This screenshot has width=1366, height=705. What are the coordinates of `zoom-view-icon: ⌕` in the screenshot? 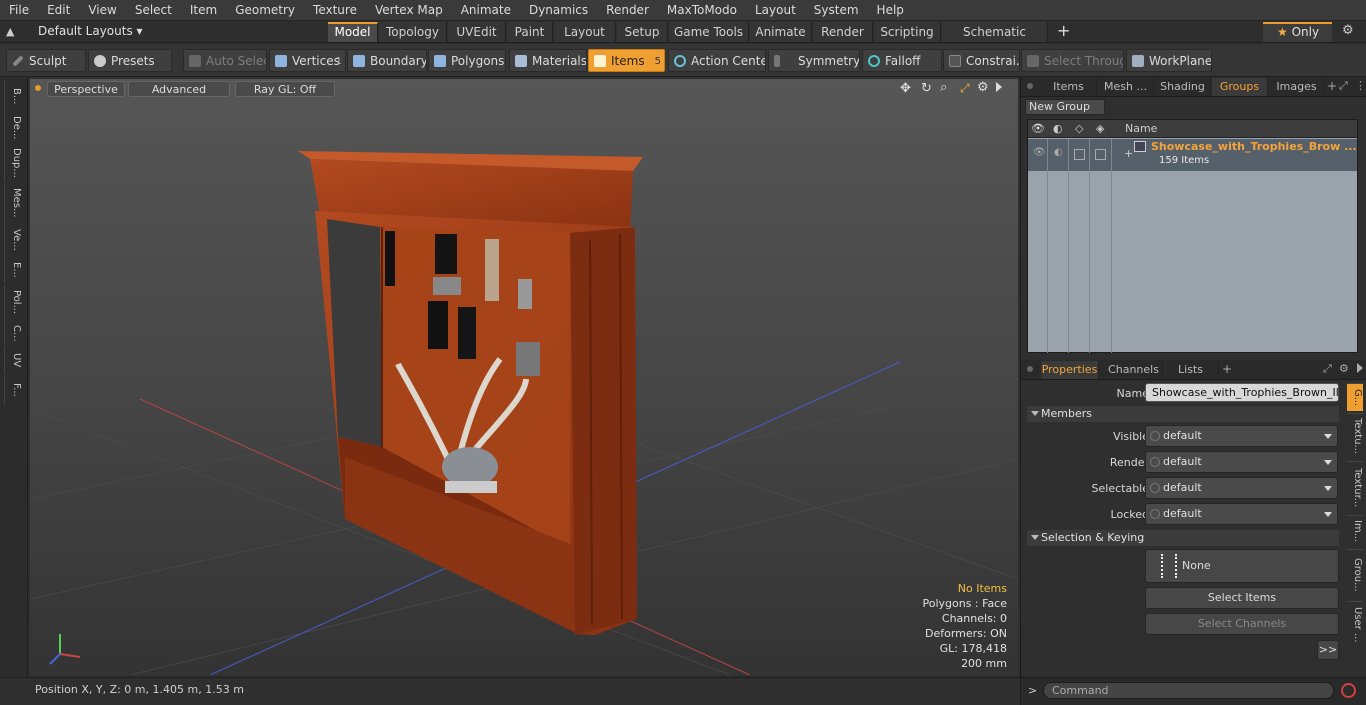 It's located at (943, 87).